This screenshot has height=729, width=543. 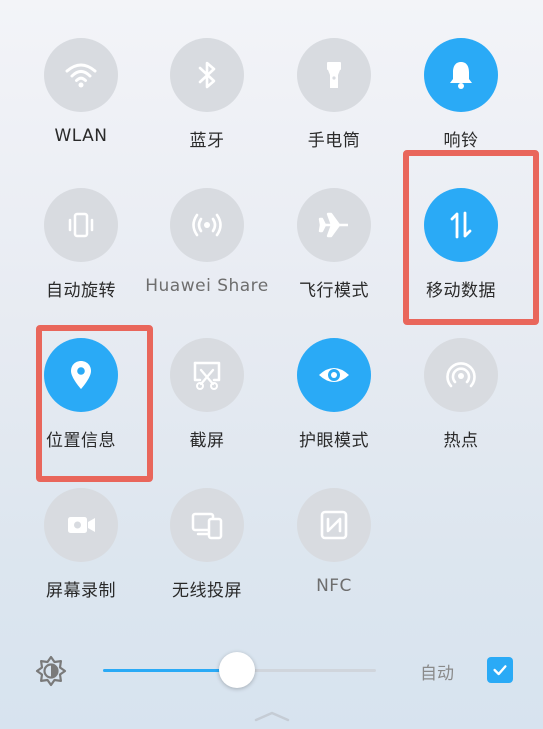 I want to click on tile-nfc: NFC, so click(x=334, y=563).